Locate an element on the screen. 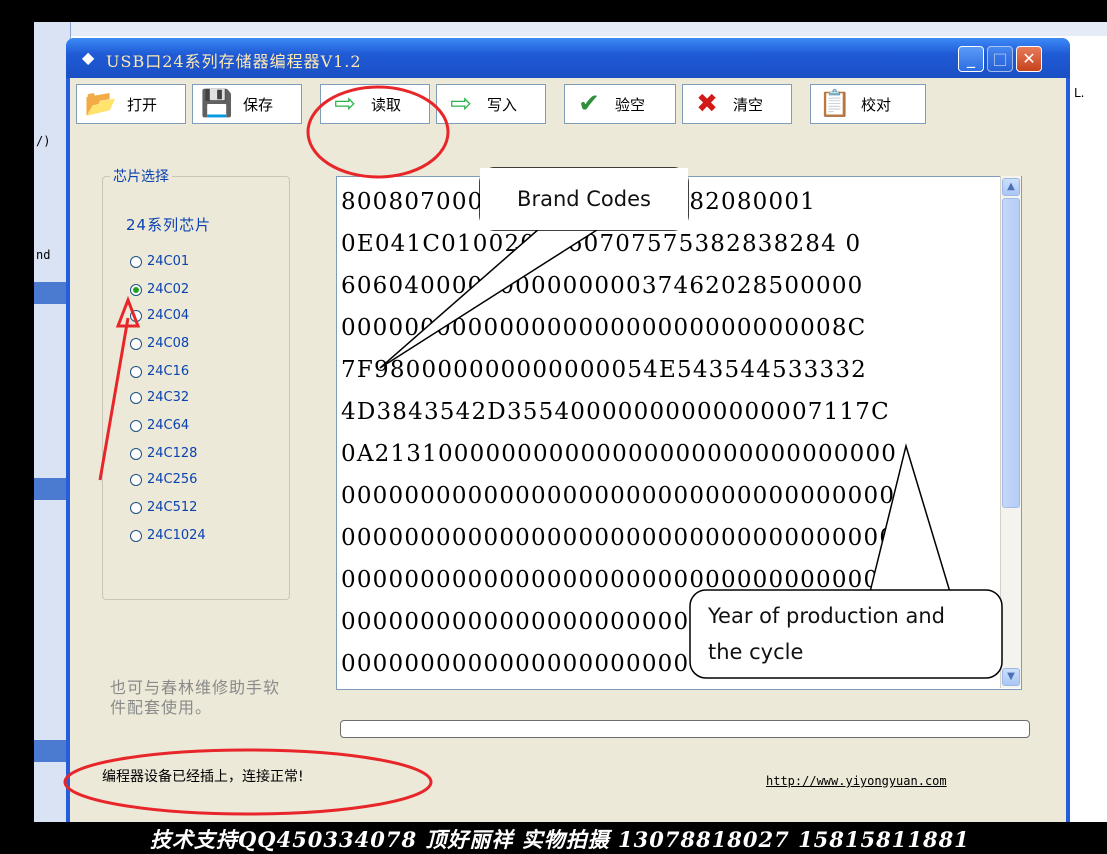 This screenshot has height=854, width=1107. checkmark-icon: ✔ is located at coordinates (589, 104).